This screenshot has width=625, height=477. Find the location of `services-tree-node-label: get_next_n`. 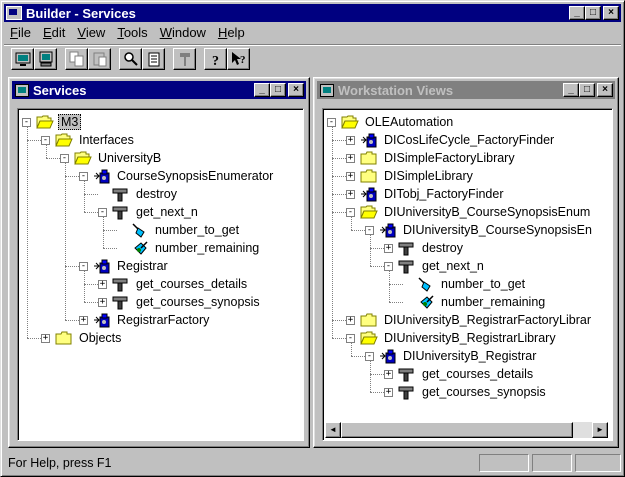

services-tree-node-label: get_next_n is located at coordinates (167, 212).